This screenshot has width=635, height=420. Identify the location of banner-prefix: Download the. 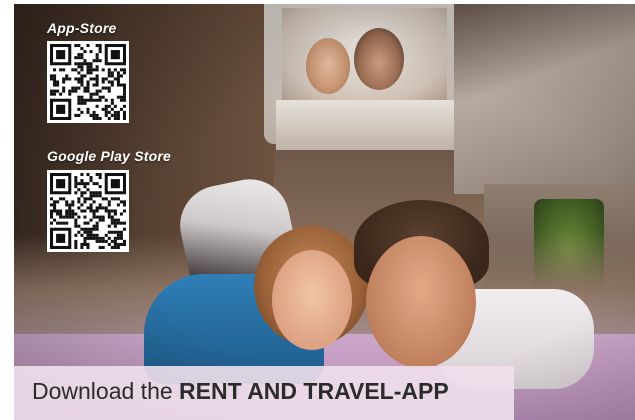
(102, 391).